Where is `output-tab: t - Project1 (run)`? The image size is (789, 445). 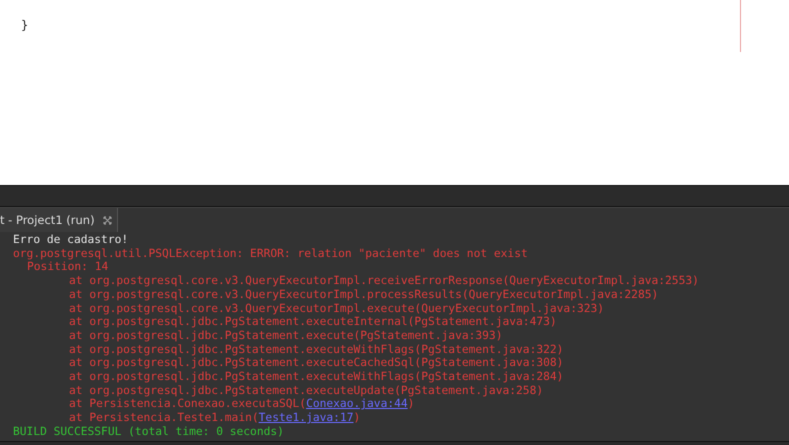 output-tab: t - Project1 (run) is located at coordinates (59, 220).